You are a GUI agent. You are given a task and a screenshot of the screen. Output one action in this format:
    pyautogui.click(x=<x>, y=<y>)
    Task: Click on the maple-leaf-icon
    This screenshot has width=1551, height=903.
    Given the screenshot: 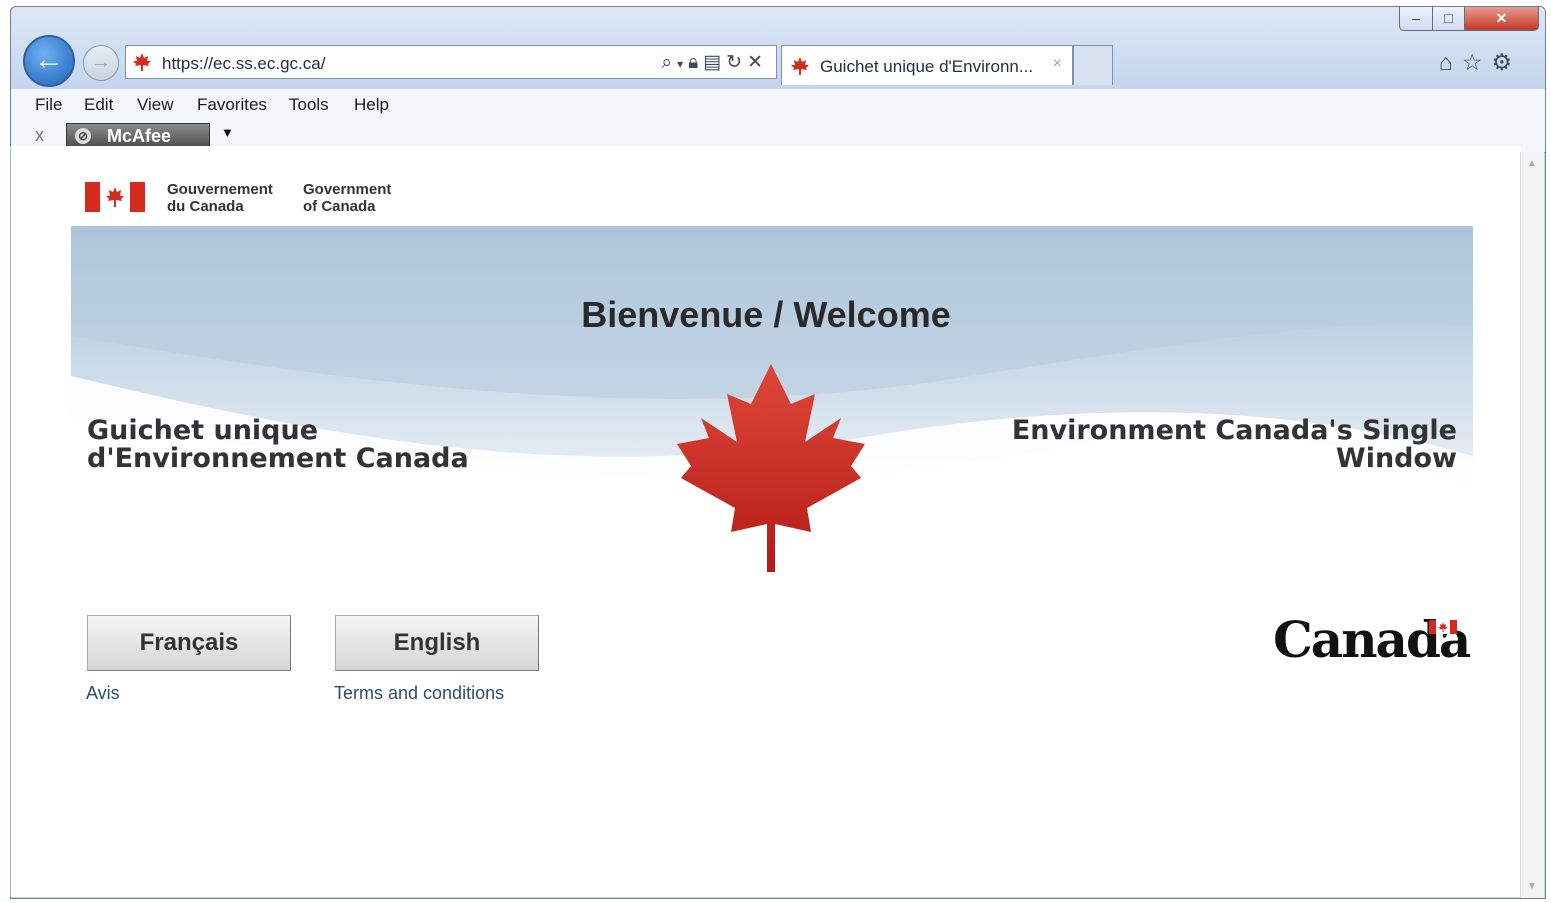 What is the action you would take?
    pyautogui.click(x=771, y=468)
    